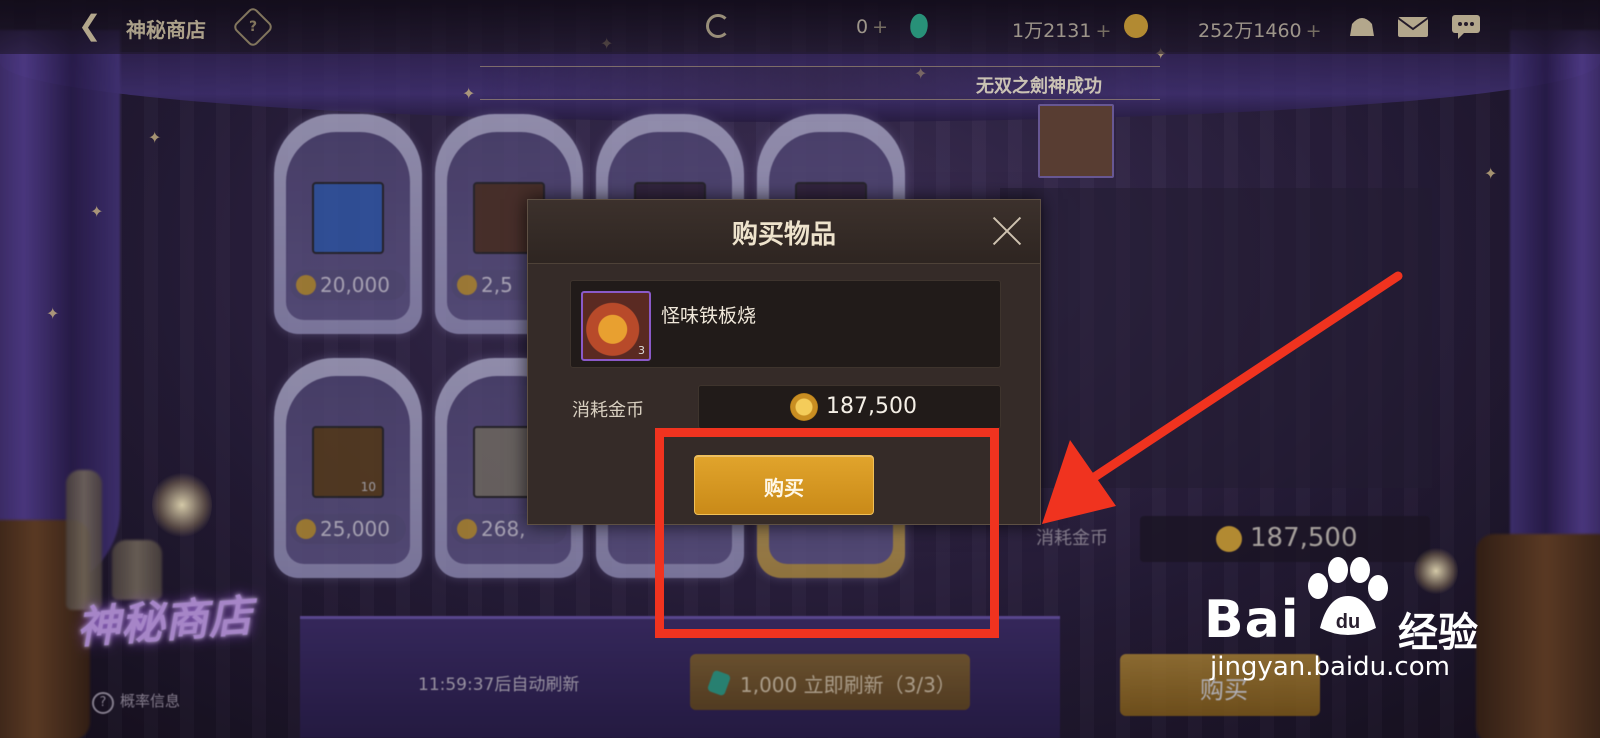  I want to click on annotation-highlight-box, so click(827, 533).